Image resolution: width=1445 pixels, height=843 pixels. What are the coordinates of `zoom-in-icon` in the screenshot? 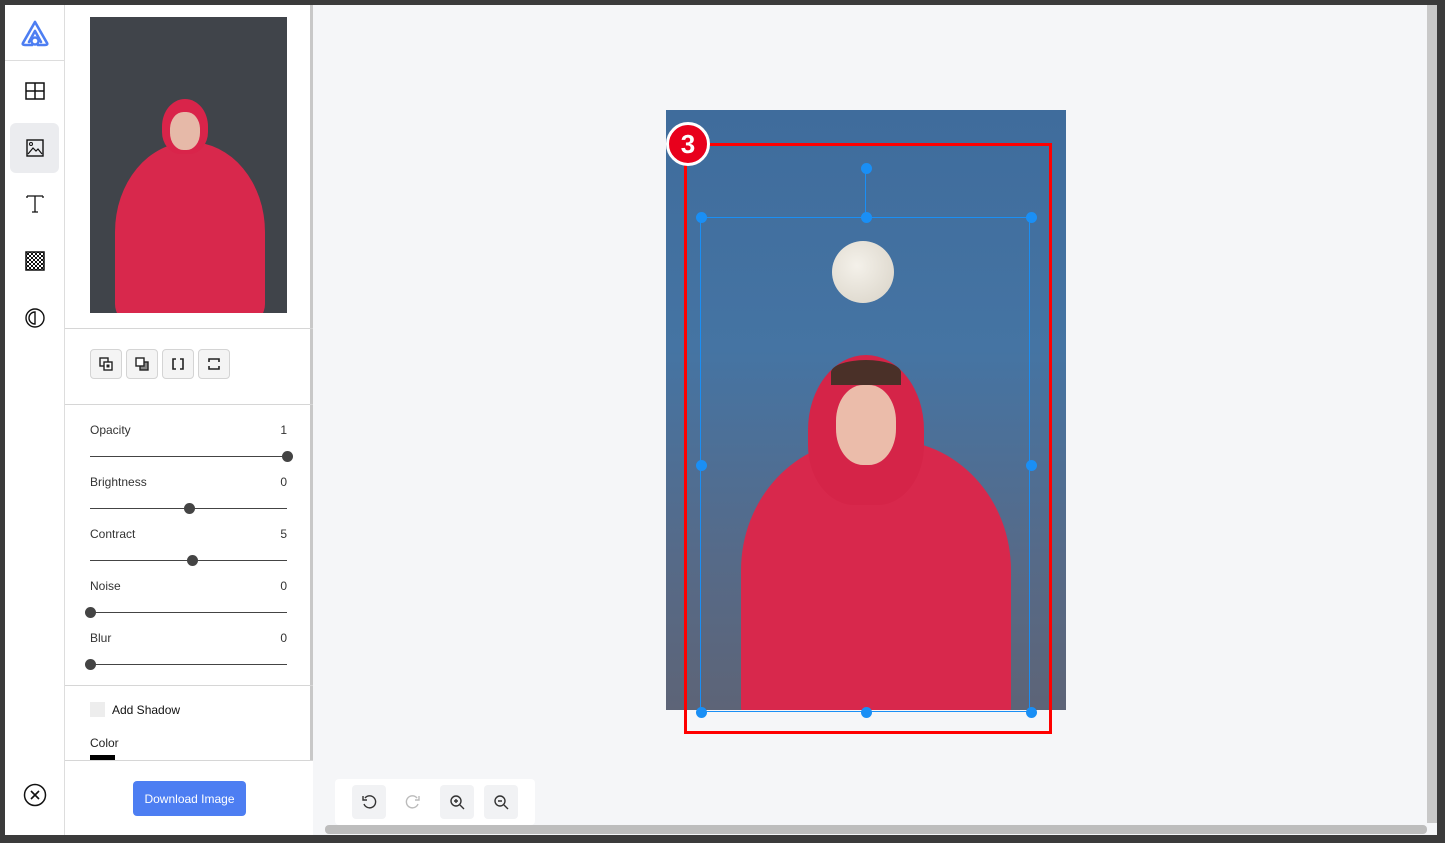 It's located at (457, 802).